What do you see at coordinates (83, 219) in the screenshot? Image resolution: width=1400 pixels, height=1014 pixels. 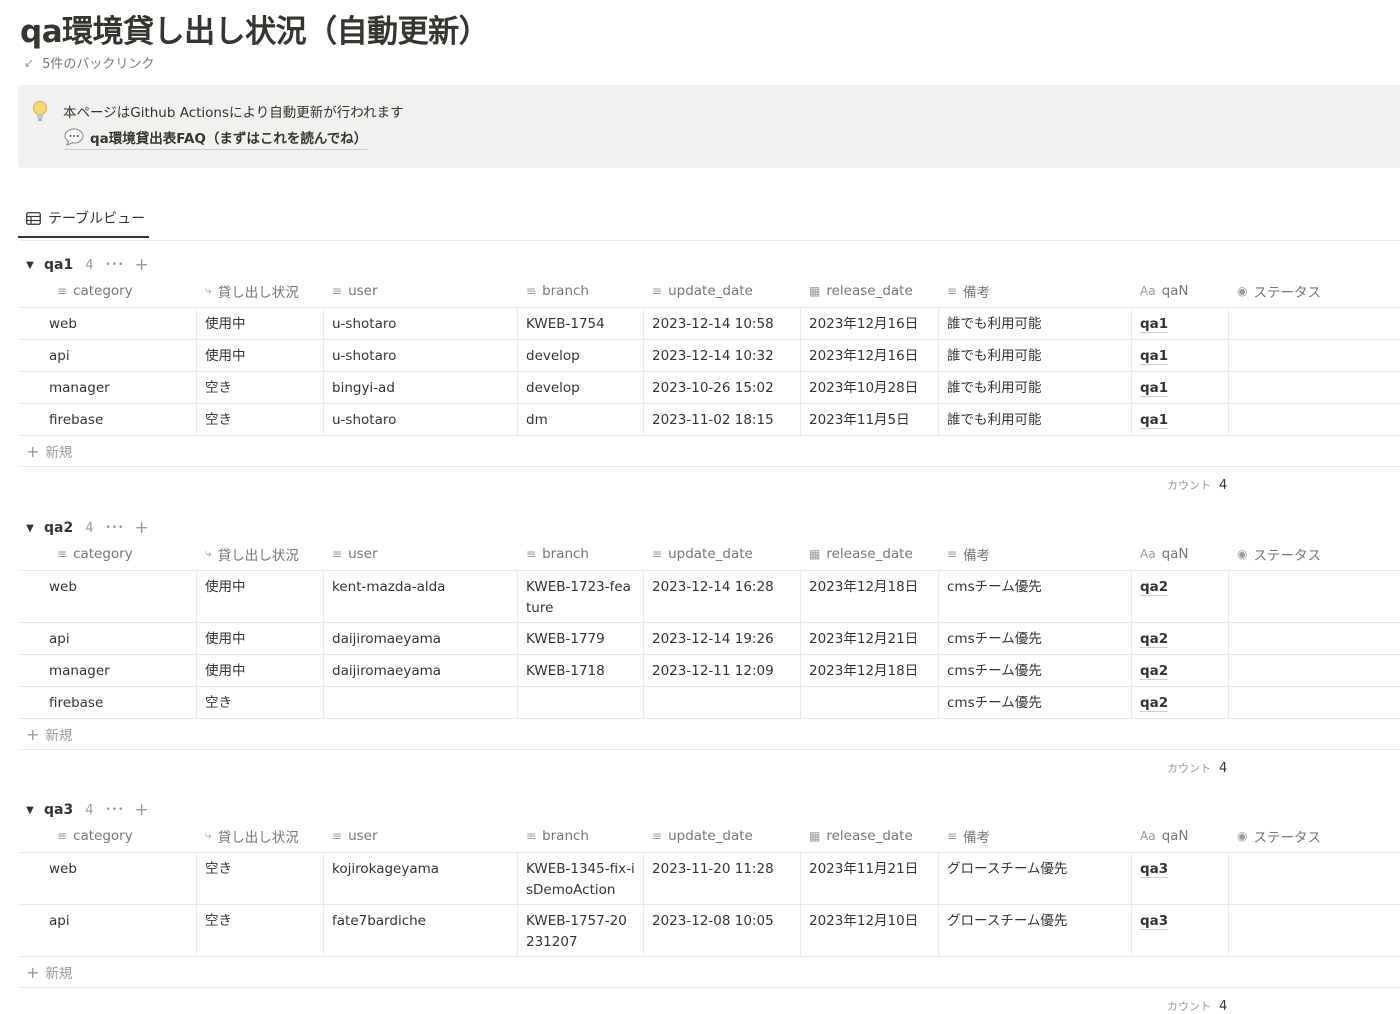 I see `tab-table-view: テーブルビュー` at bounding box center [83, 219].